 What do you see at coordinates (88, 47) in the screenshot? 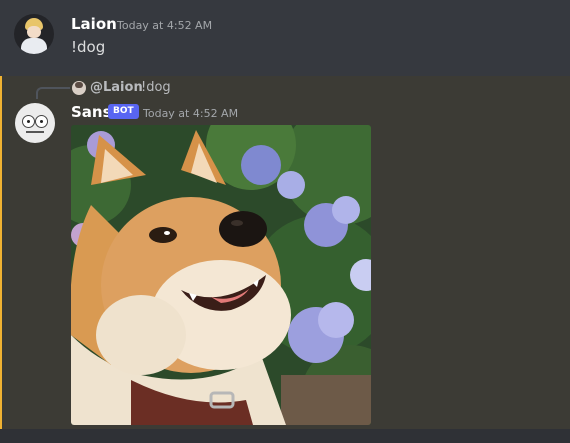
I see `message-content: !dog` at bounding box center [88, 47].